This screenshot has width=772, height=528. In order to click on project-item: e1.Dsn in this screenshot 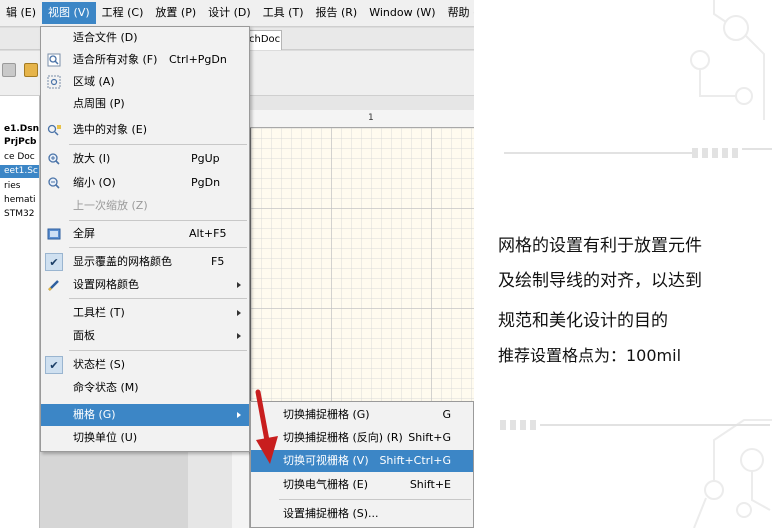, I will do `click(21, 129)`.